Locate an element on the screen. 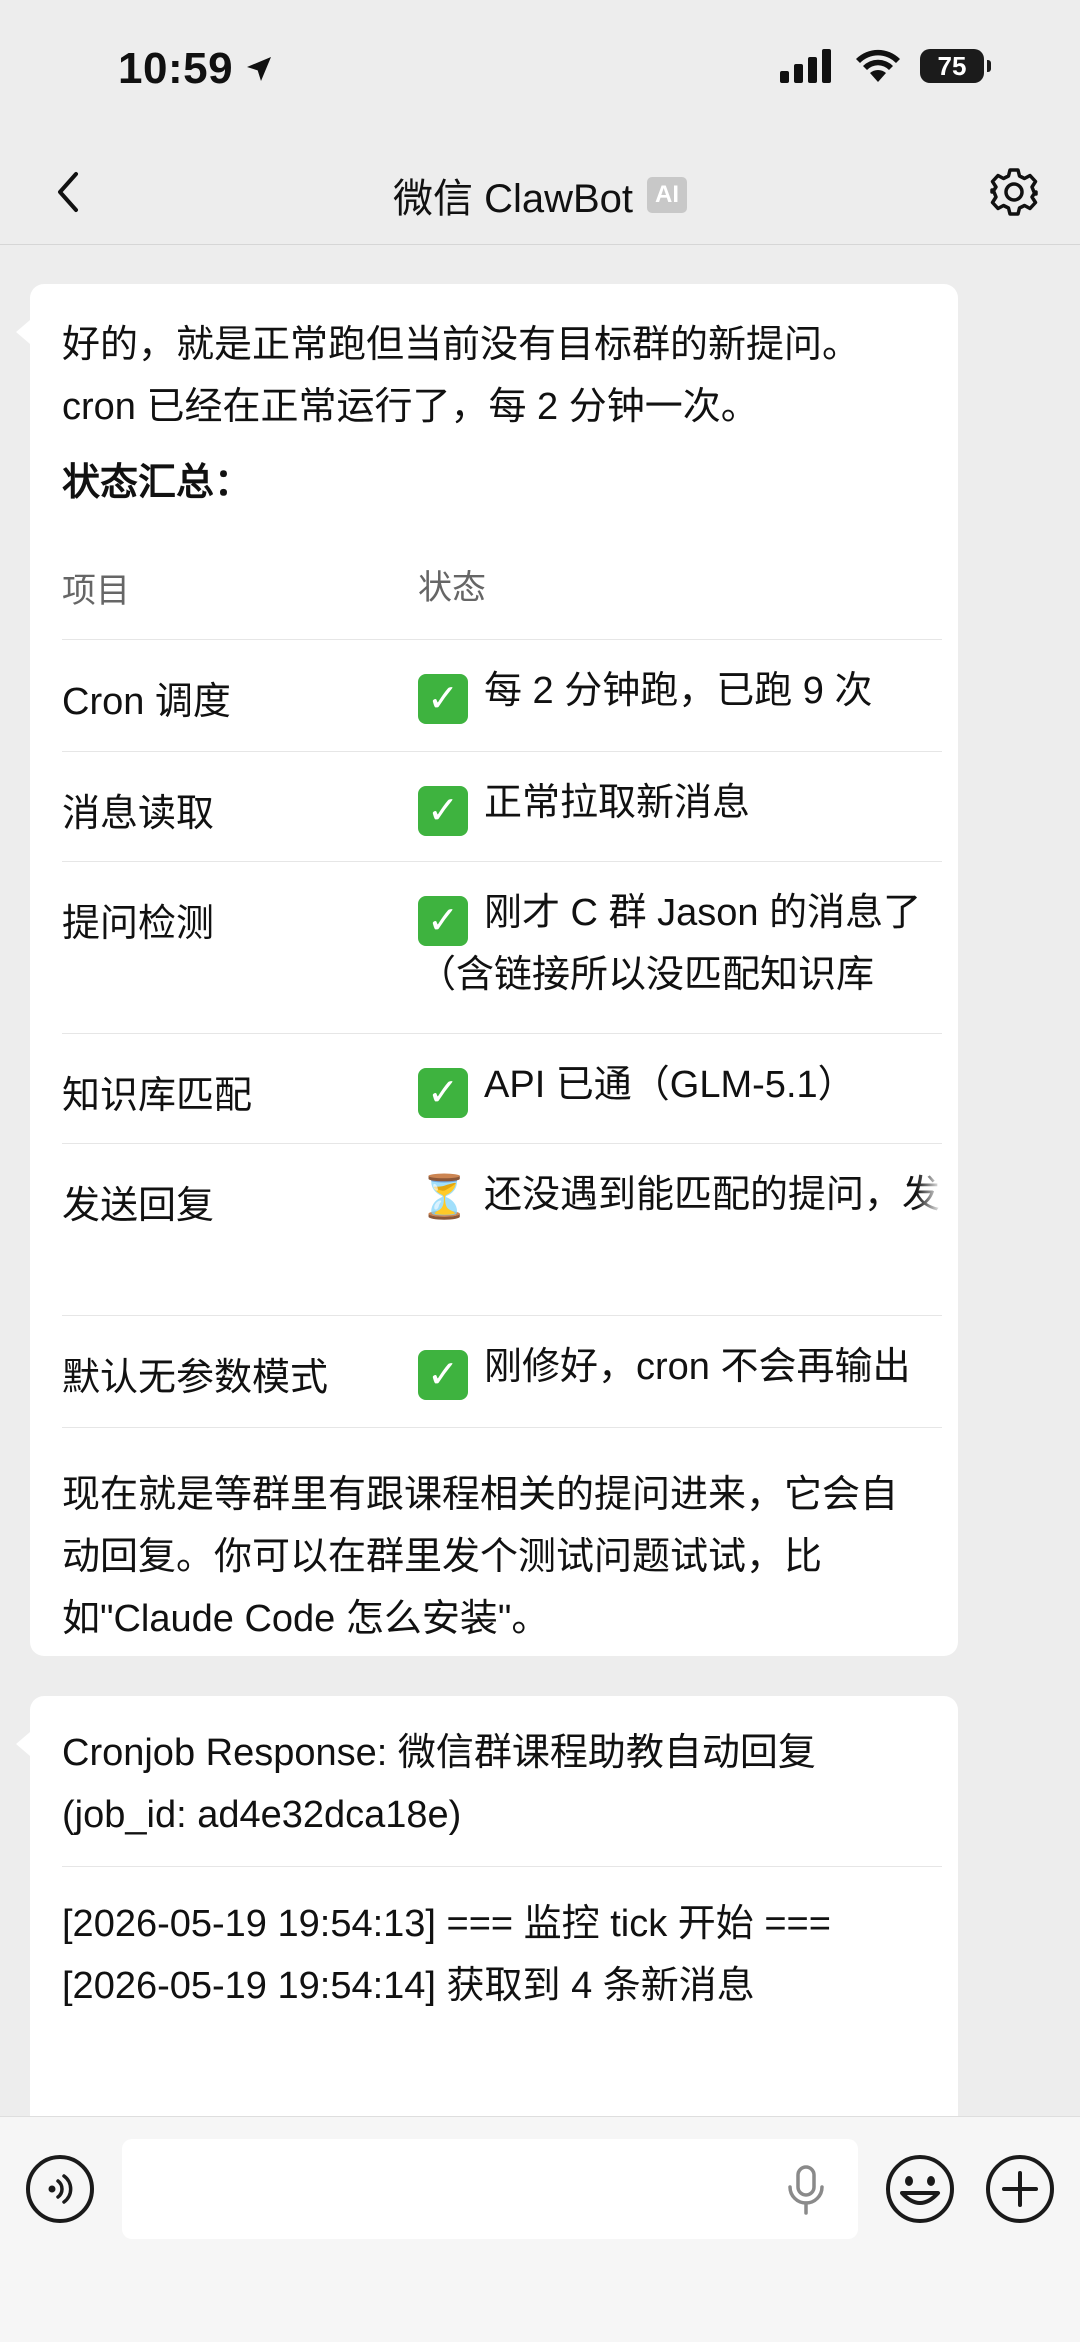 Image resolution: width=1080 pixels, height=2342 pixels. row-item: 发送回复 is located at coordinates (138, 1206).